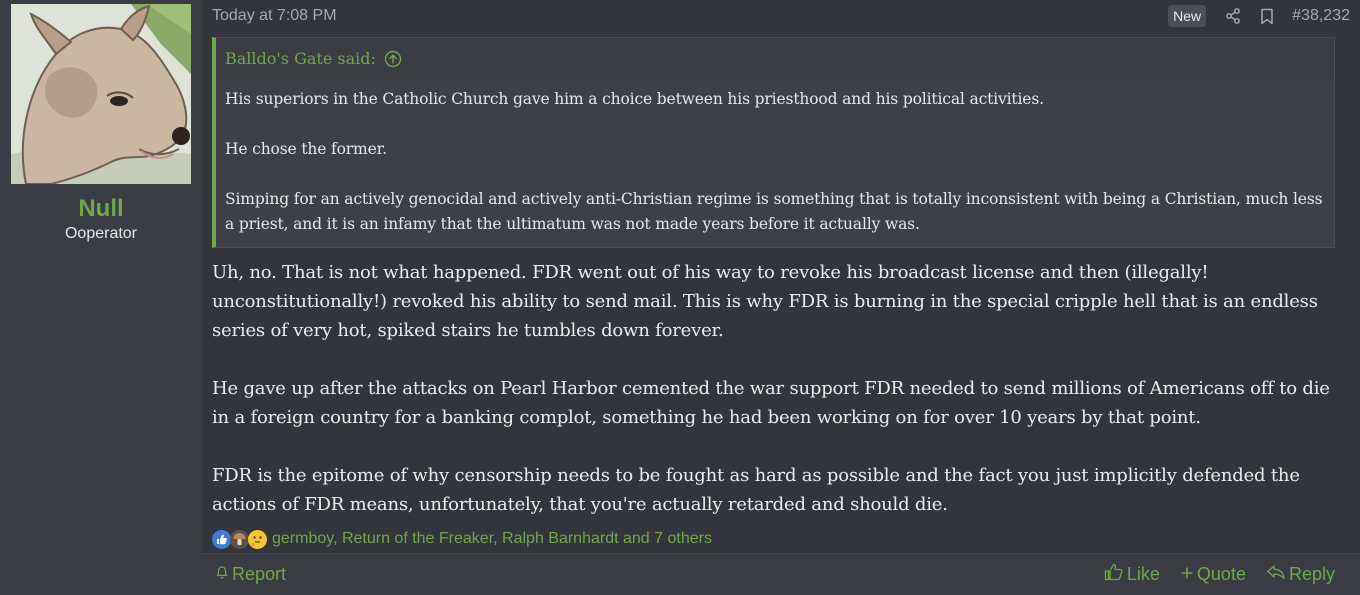 This screenshot has width=1360, height=595. What do you see at coordinates (257, 539) in the screenshot?
I see `thinking-face-icon` at bounding box center [257, 539].